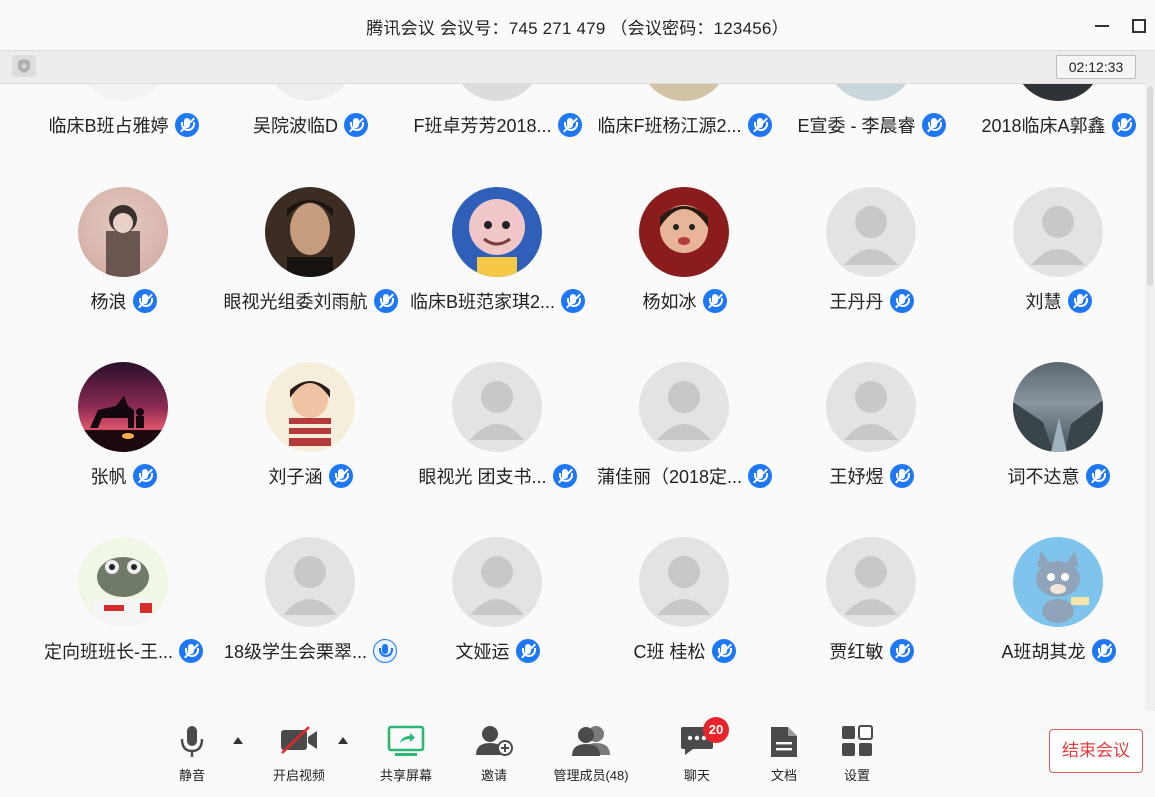 This screenshot has height=797, width=1155. What do you see at coordinates (1096, 751) in the screenshot?
I see `end-meeting-button: 结束会议` at bounding box center [1096, 751].